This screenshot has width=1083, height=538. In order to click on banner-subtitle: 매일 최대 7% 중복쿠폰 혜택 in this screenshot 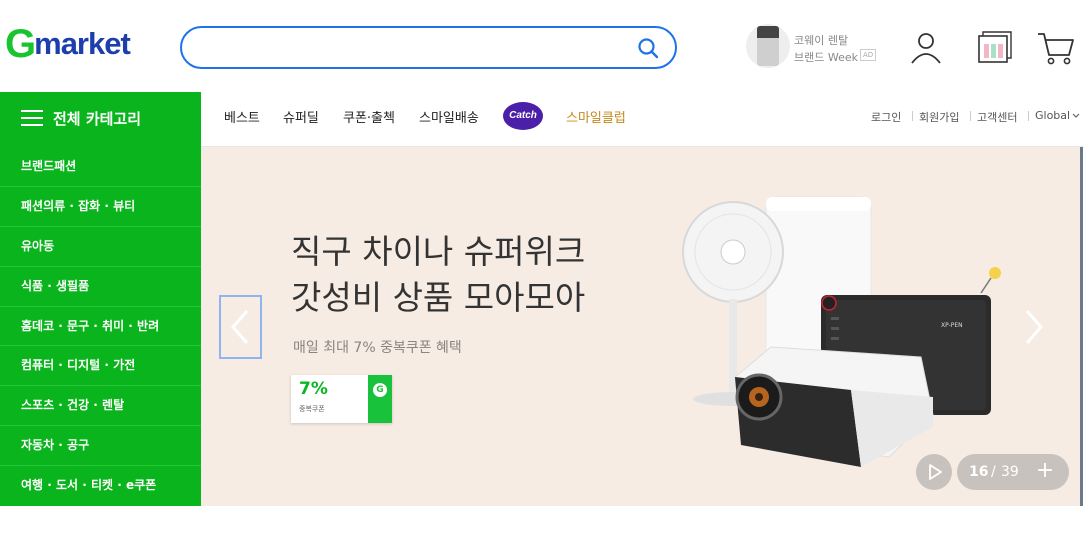, I will do `click(377, 348)`.